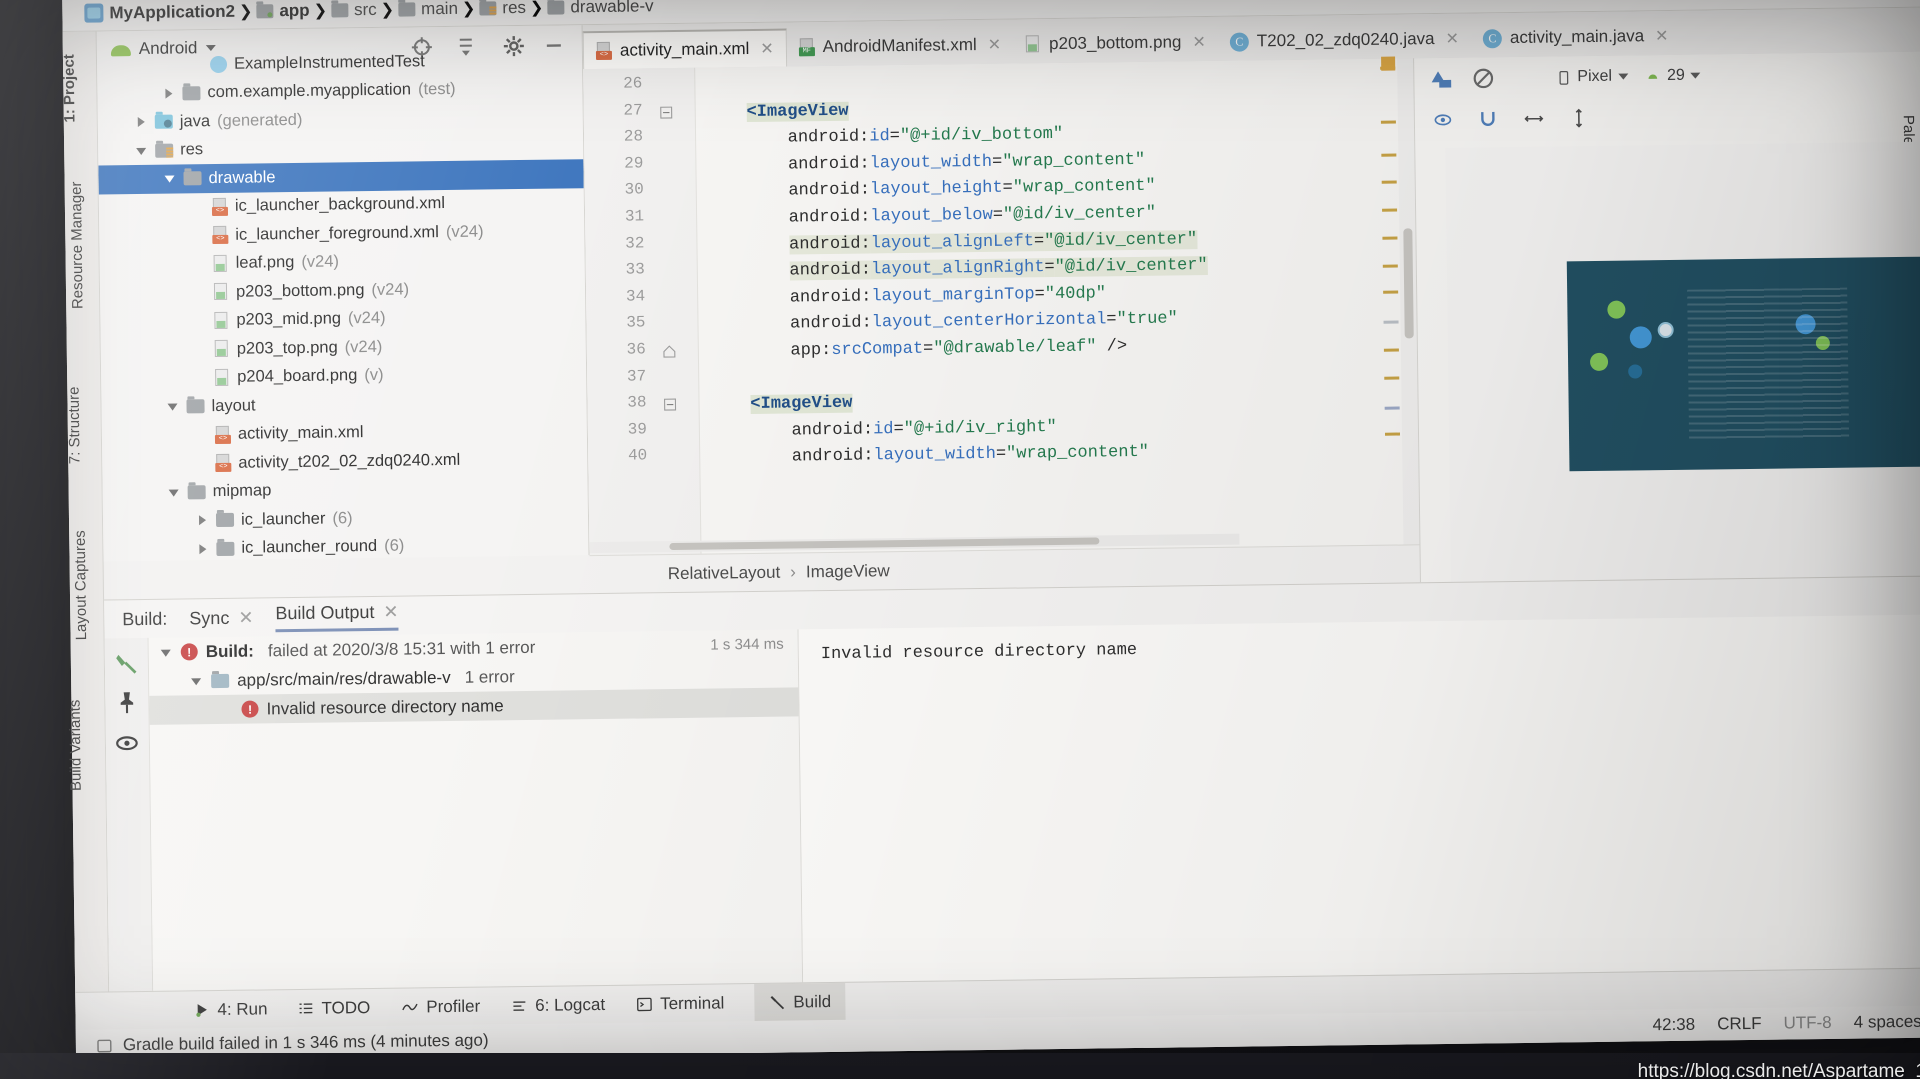 The image size is (1920, 1079). What do you see at coordinates (353, 10) in the screenshot?
I see `breadcrumb-item-src: src` at bounding box center [353, 10].